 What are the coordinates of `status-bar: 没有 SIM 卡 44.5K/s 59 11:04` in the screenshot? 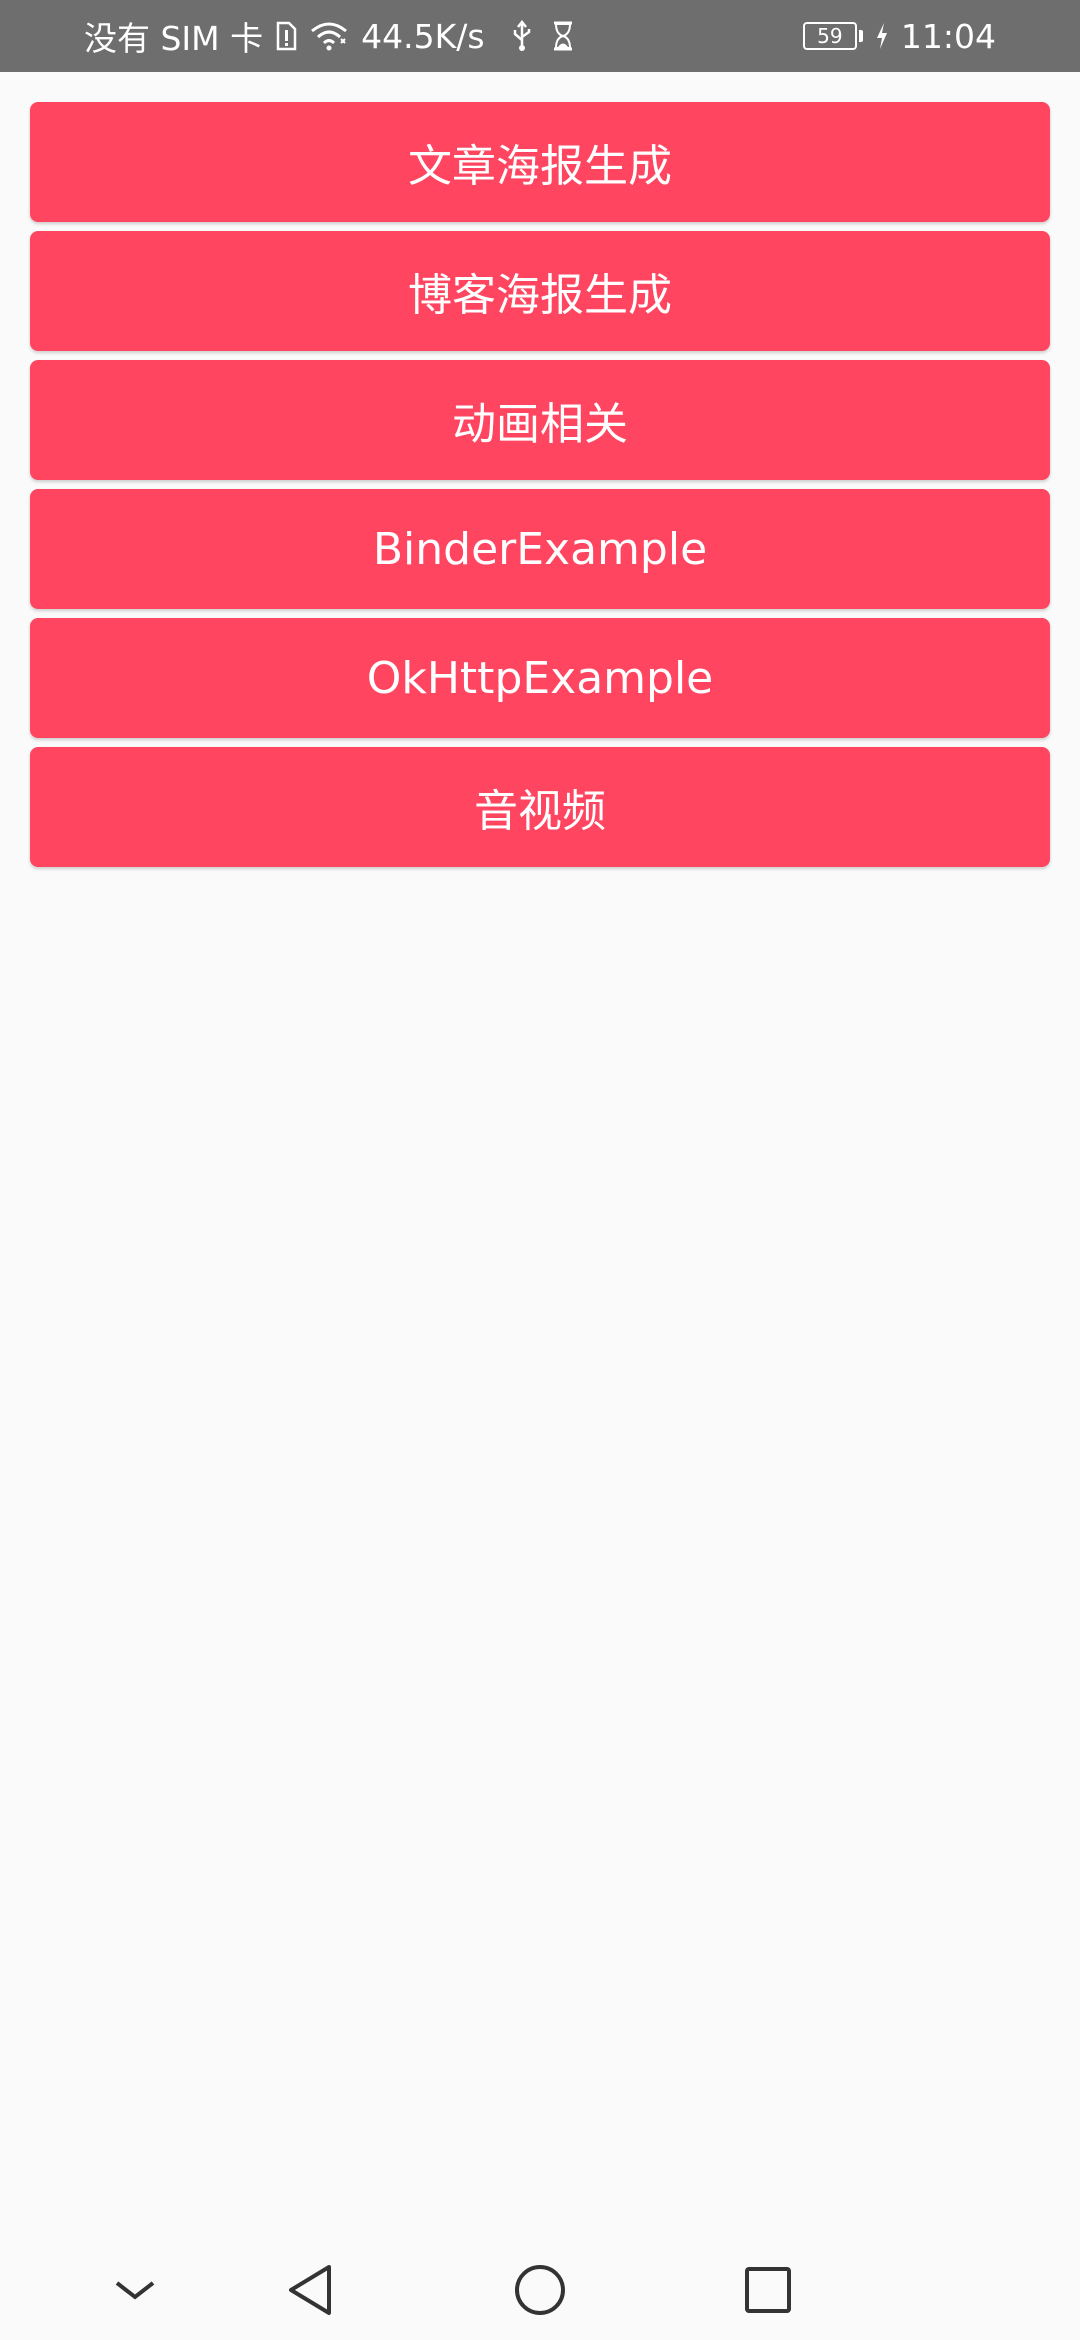 It's located at (540, 36).